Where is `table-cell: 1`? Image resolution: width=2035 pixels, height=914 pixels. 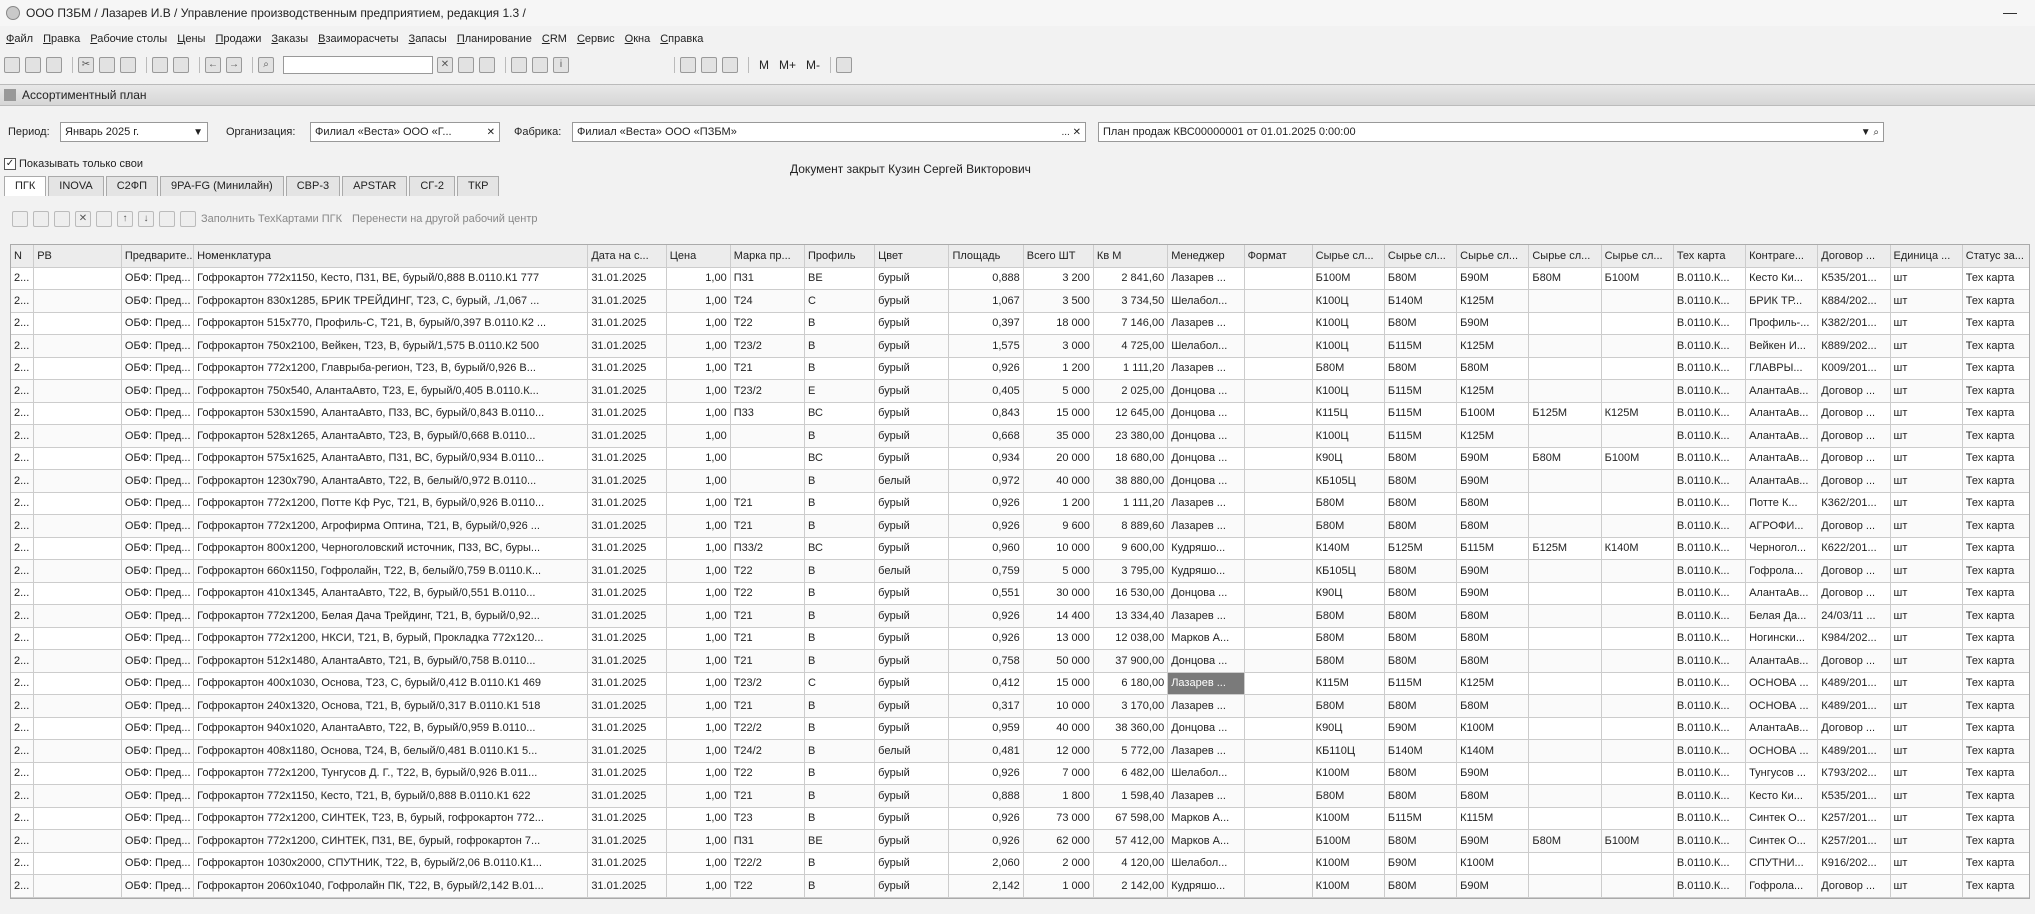 table-cell: 1 is located at coordinates (1058, 897).